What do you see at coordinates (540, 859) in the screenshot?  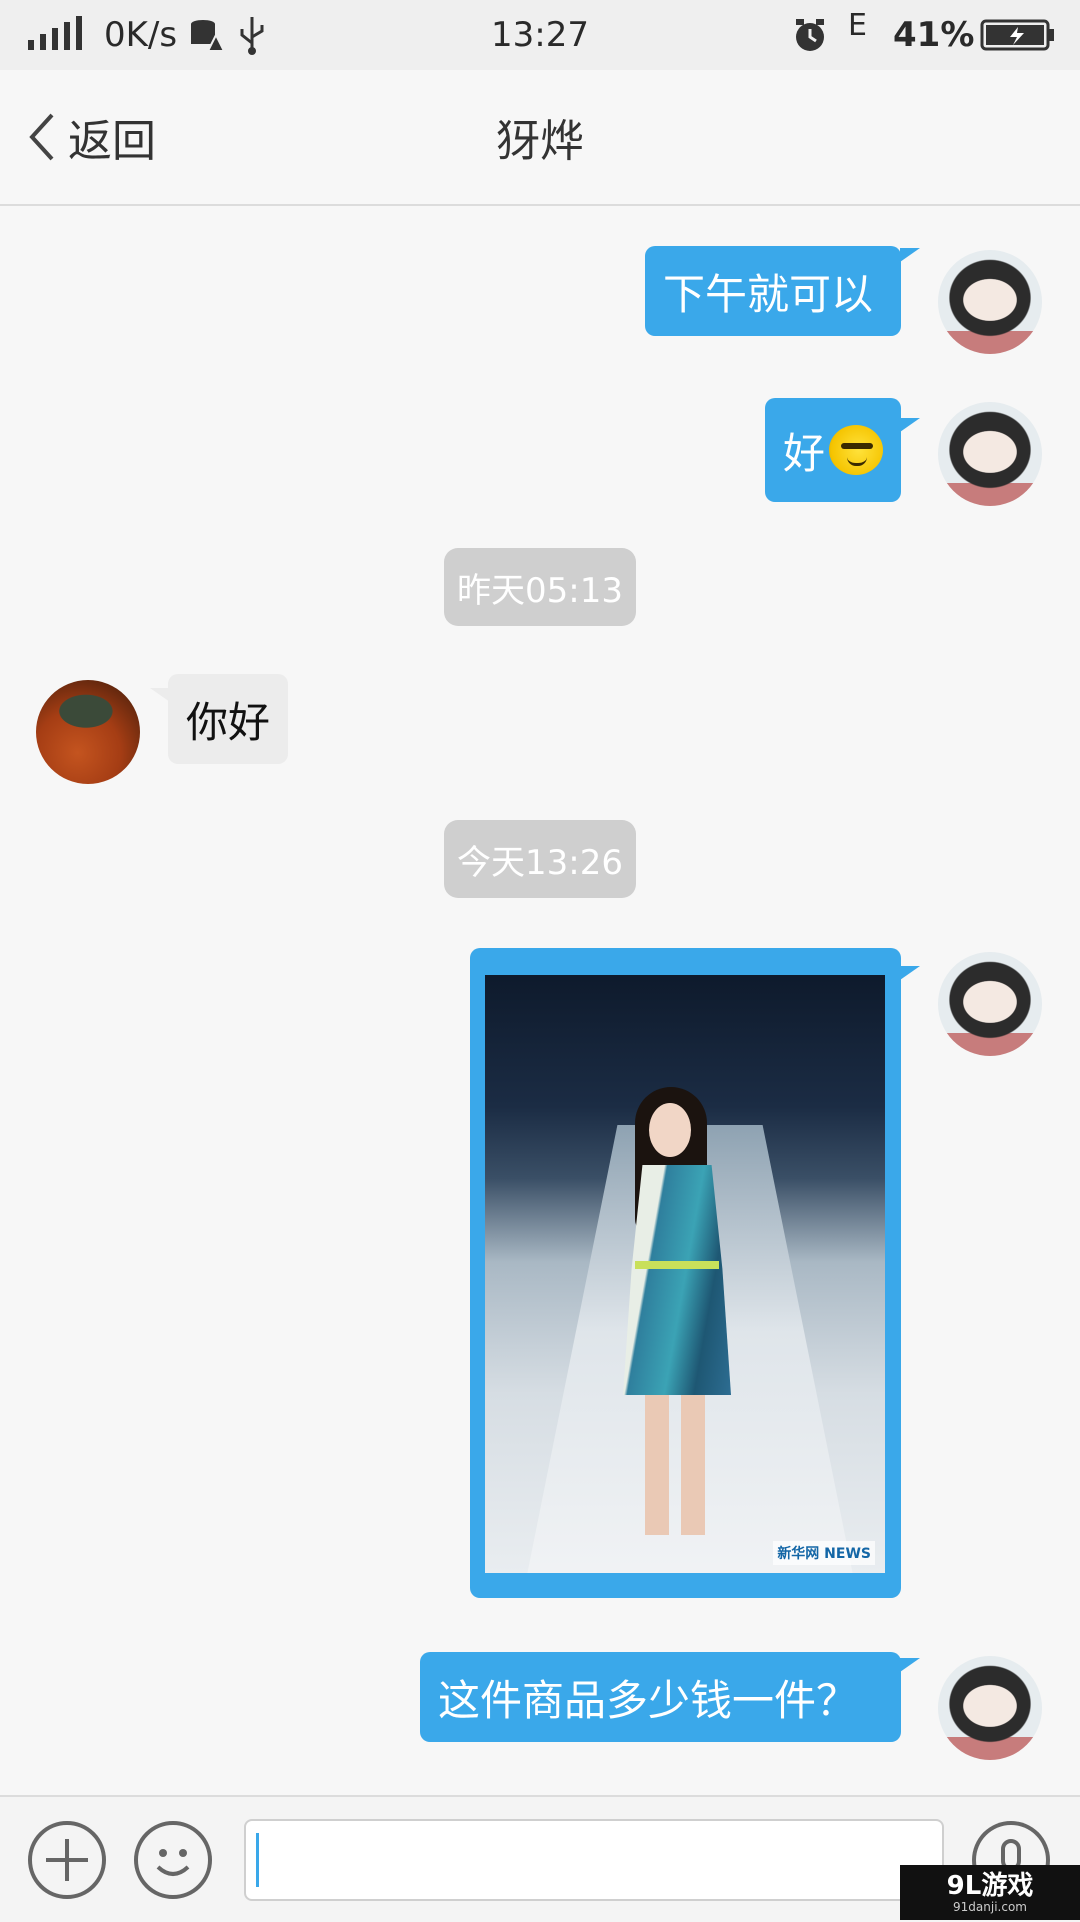 I see `message-timestamp: 今天13:26` at bounding box center [540, 859].